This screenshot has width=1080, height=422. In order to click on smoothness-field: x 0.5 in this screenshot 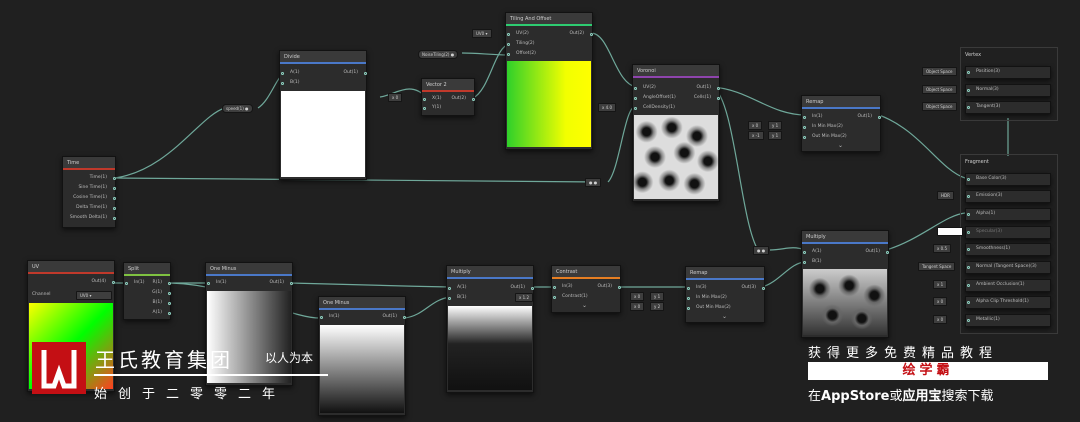, I will do `click(942, 248)`.